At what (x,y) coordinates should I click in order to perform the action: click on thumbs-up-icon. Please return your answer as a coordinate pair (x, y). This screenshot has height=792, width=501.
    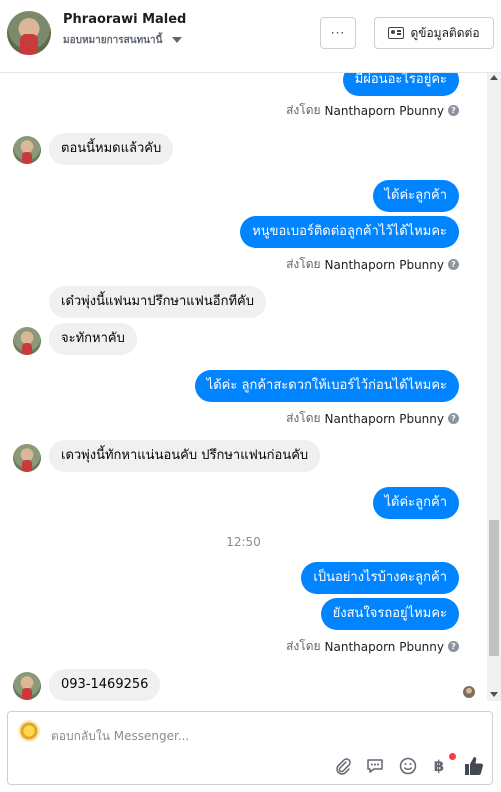
    Looking at the image, I should click on (474, 766).